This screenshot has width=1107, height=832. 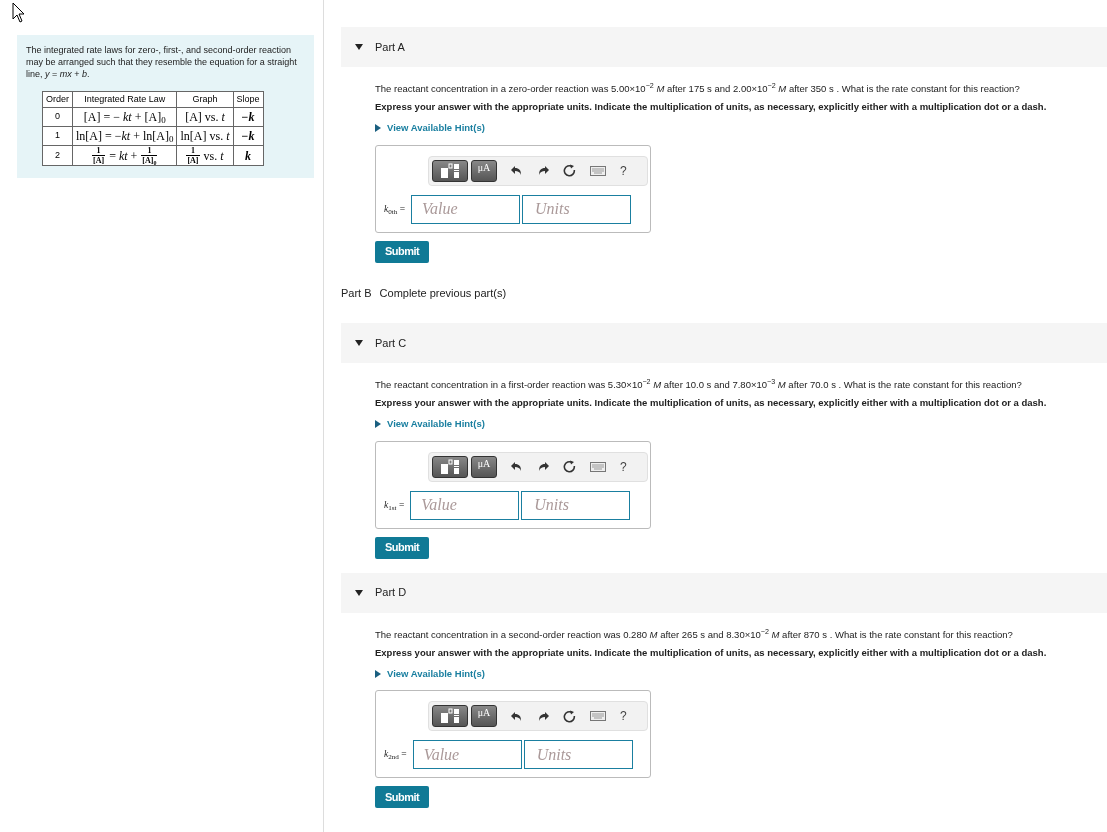 What do you see at coordinates (57, 136) in the screenshot?
I see `table-cell: 1` at bounding box center [57, 136].